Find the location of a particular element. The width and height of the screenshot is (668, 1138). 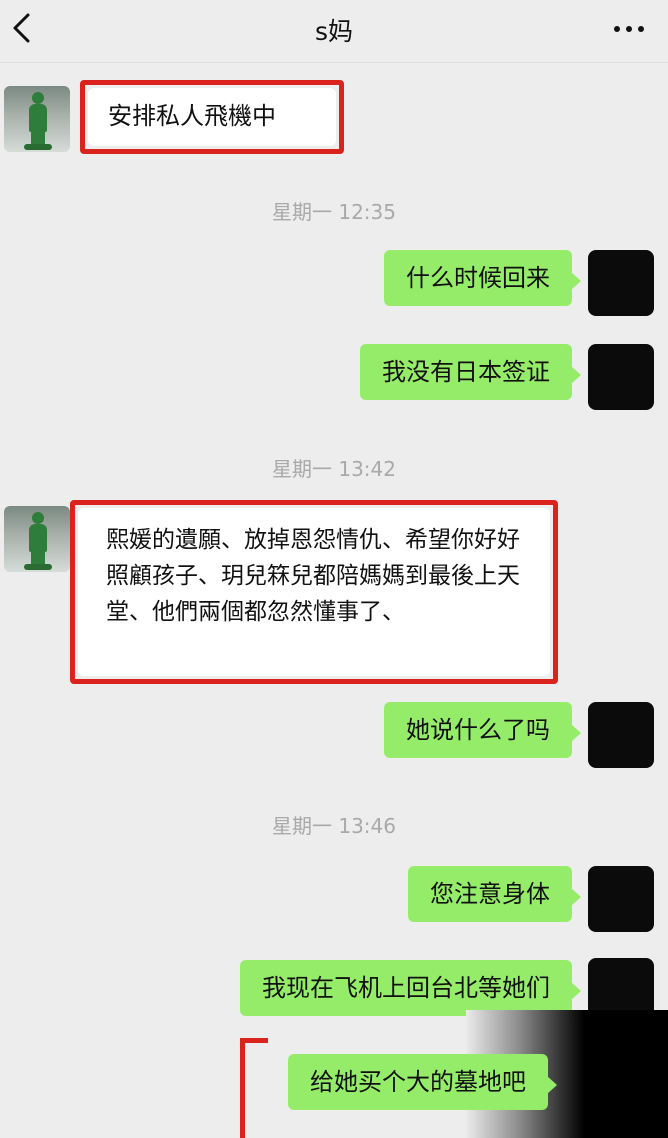

chat-title: s妈 is located at coordinates (334, 31).